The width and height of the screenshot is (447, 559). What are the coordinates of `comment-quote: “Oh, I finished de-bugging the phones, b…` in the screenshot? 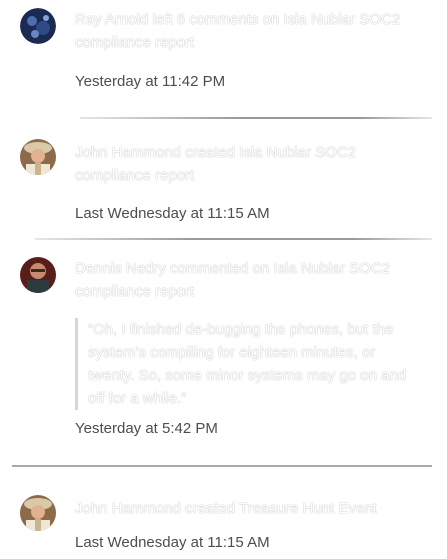 It's located at (250, 364).